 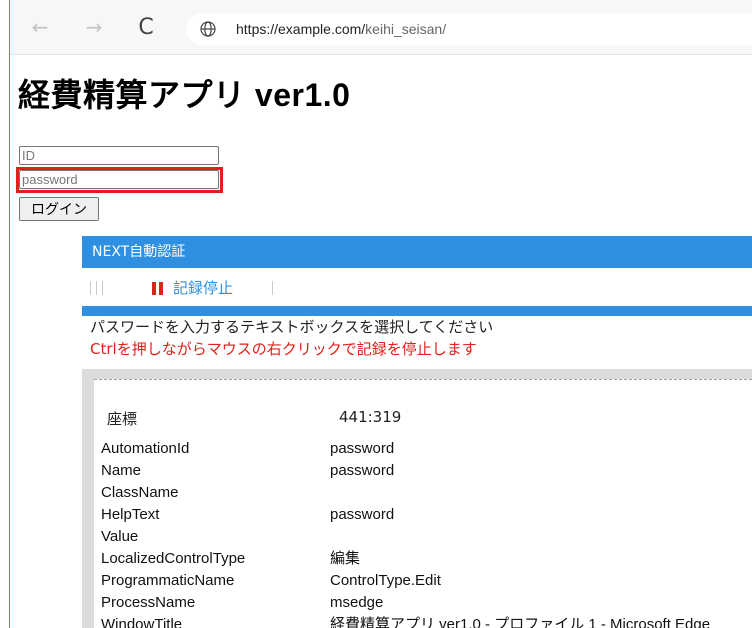 I want to click on back-arrow-icon: ←, so click(x=40, y=27).